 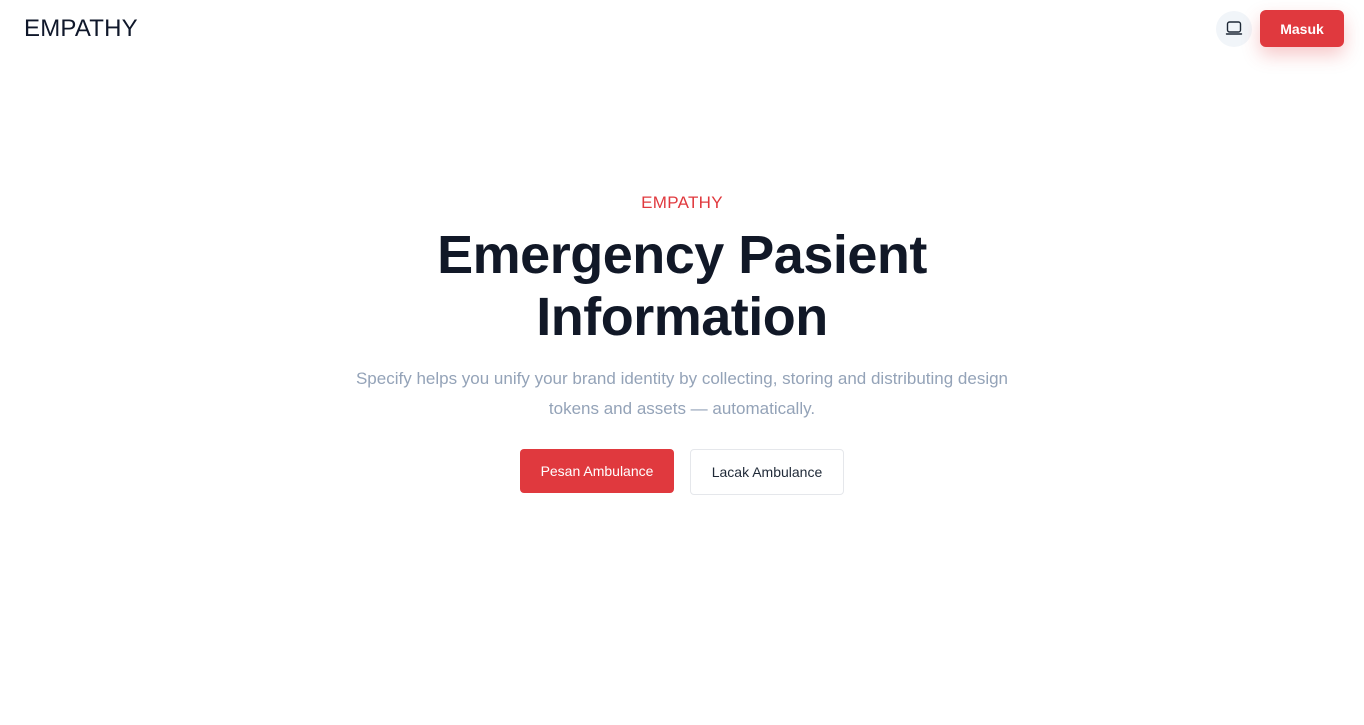 I want to click on order-ambulance-button: Pesan Ambulance, so click(x=597, y=471).